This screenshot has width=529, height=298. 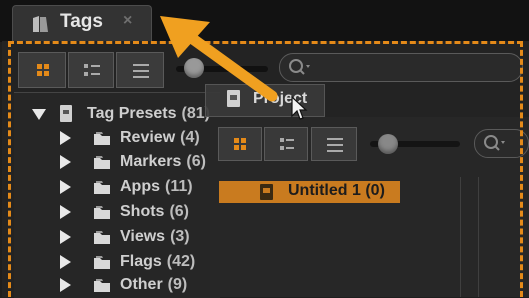 What do you see at coordinates (40, 24) in the screenshot?
I see `tags-icon` at bounding box center [40, 24].